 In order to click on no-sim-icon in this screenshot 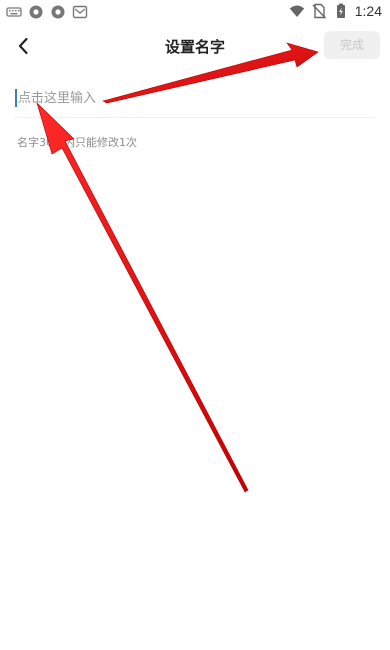, I will do `click(319, 11)`.